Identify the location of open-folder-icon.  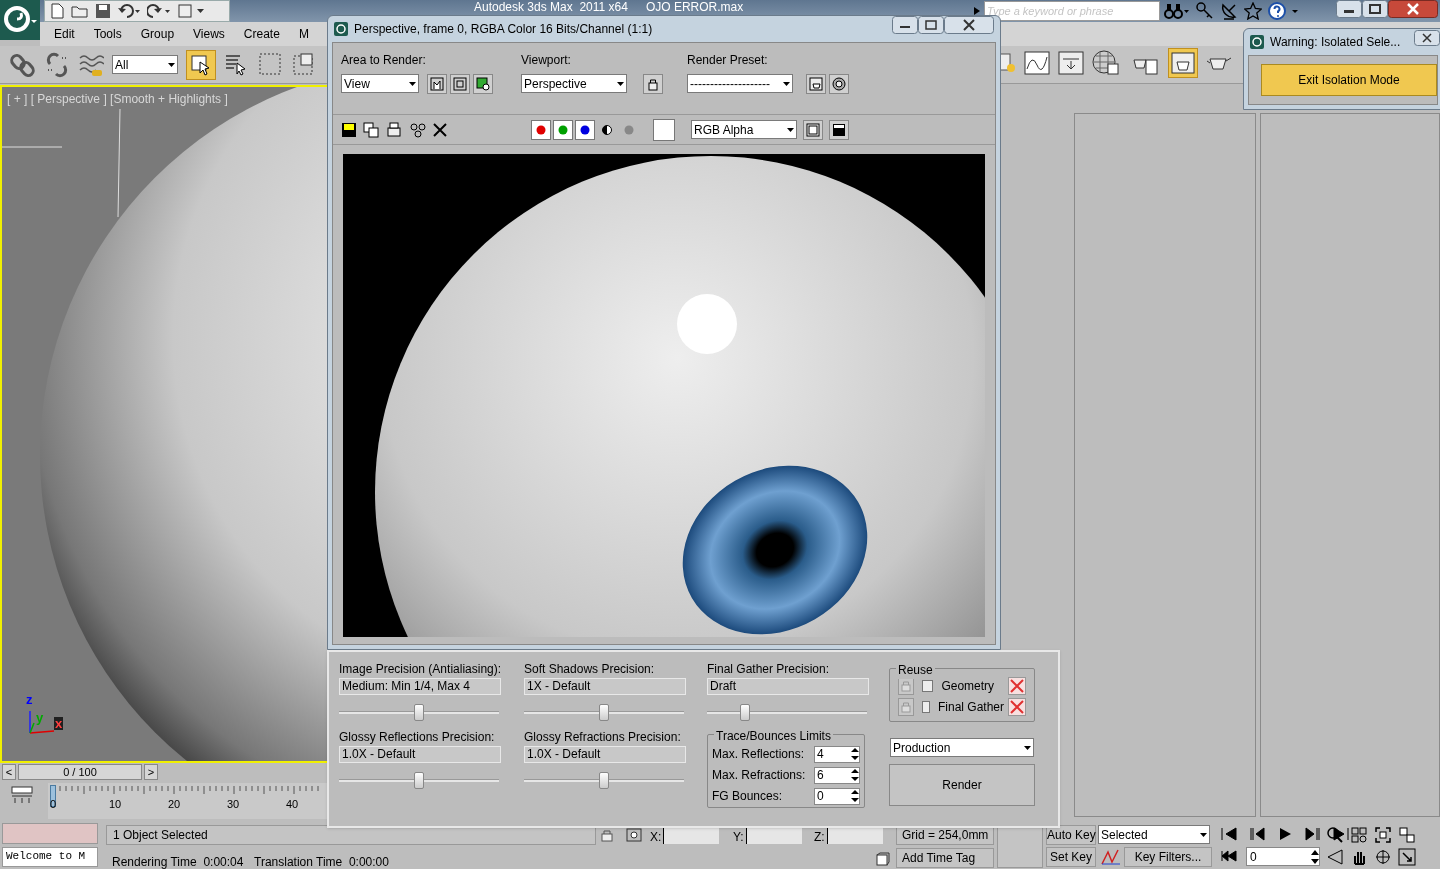
(80, 11).